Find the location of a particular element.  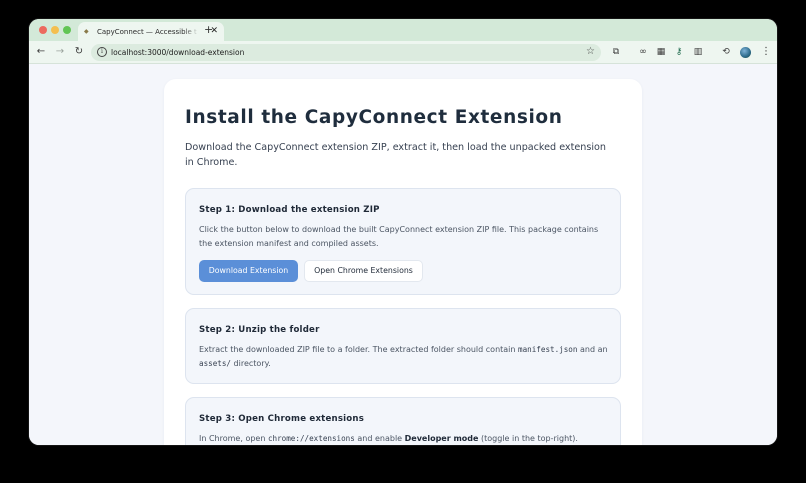

page-title: Install the CapyConnect Extension is located at coordinates (374, 117).